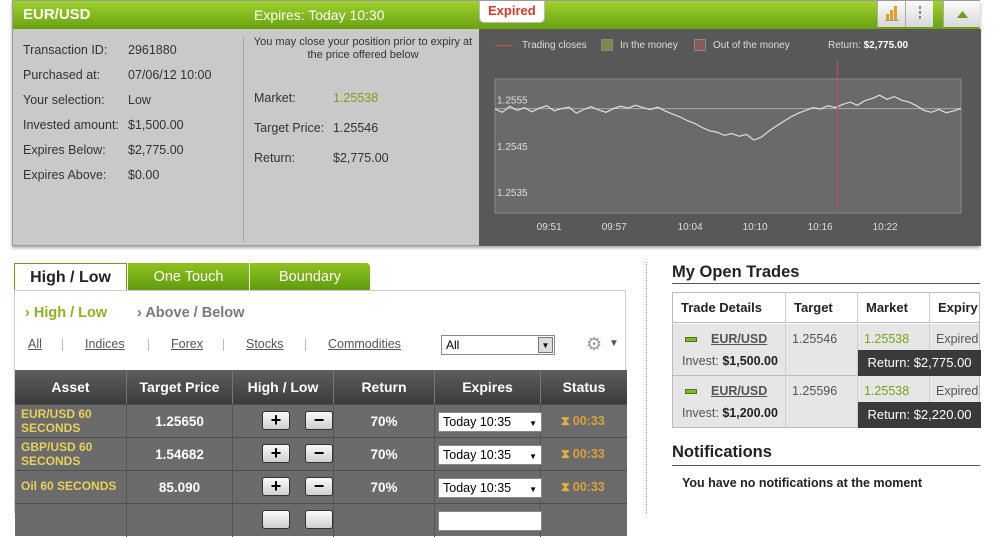  Describe the element at coordinates (190, 313) in the screenshot. I see `subtab-above-below: › Above / Below` at that location.